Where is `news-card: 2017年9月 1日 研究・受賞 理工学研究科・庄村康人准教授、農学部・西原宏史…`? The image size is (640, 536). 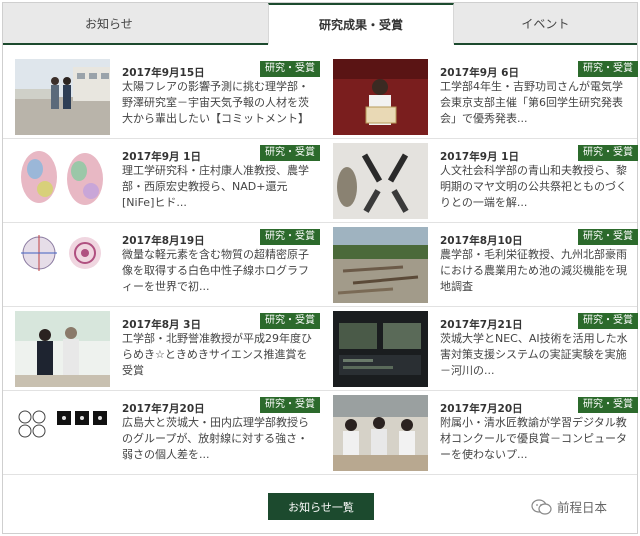
news-card: 2017年9月 1日 研究・受賞 理工学研究科・庄村康人准教授、農学部・西原宏史… is located at coordinates (167, 182).